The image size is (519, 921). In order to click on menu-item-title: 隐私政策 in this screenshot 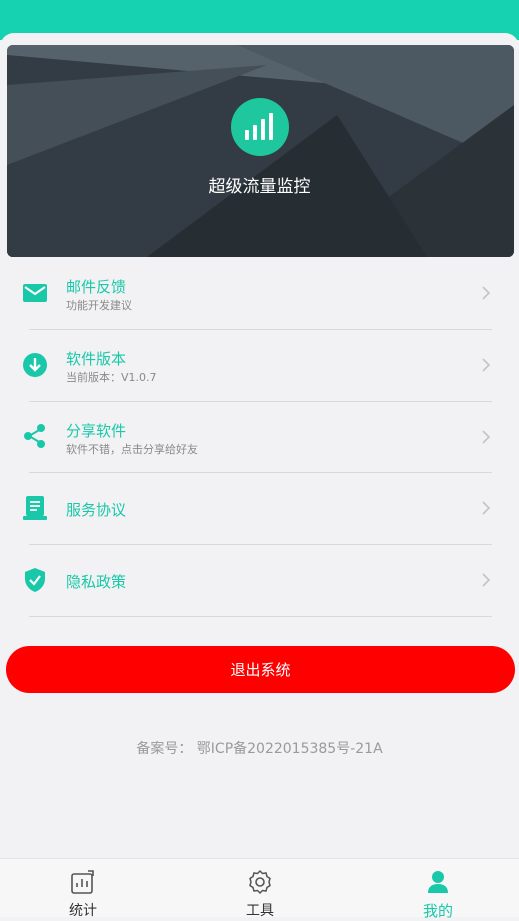, I will do `click(96, 582)`.